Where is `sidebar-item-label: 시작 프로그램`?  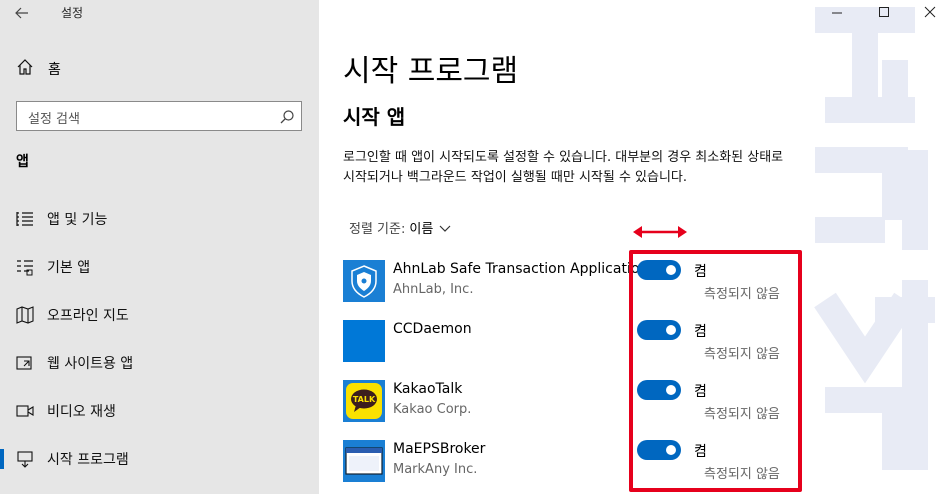 sidebar-item-label: 시작 프로그램 is located at coordinates (88, 460).